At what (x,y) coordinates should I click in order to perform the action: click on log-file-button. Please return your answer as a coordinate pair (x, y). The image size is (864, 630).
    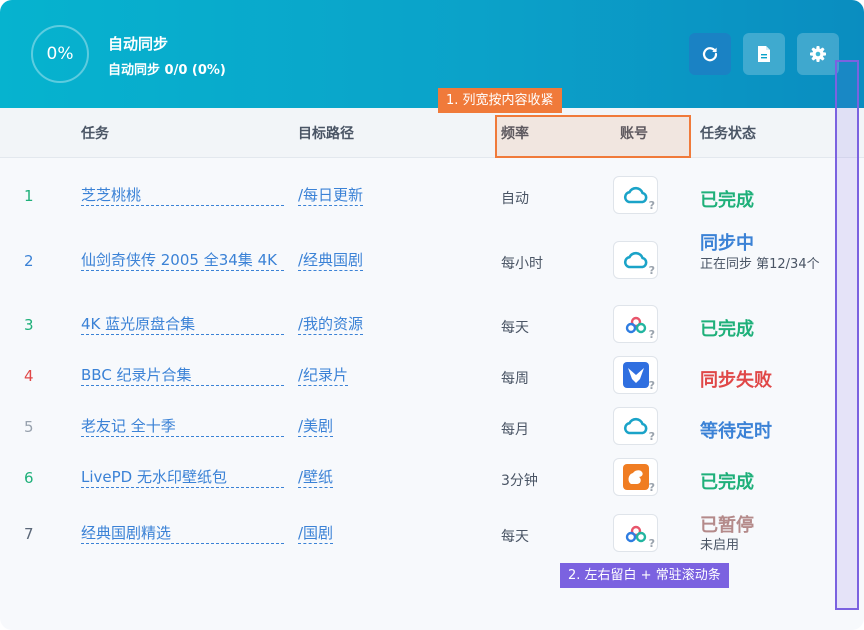
    Looking at the image, I should click on (764, 54).